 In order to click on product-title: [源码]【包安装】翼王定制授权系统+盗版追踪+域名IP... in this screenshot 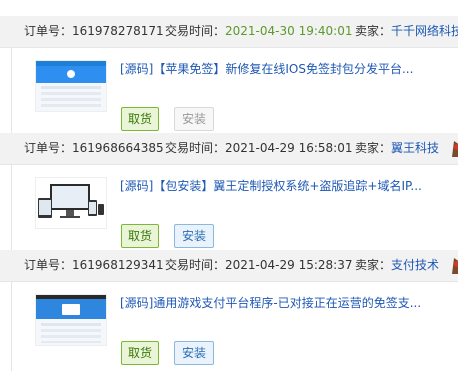, I will do `click(271, 186)`.